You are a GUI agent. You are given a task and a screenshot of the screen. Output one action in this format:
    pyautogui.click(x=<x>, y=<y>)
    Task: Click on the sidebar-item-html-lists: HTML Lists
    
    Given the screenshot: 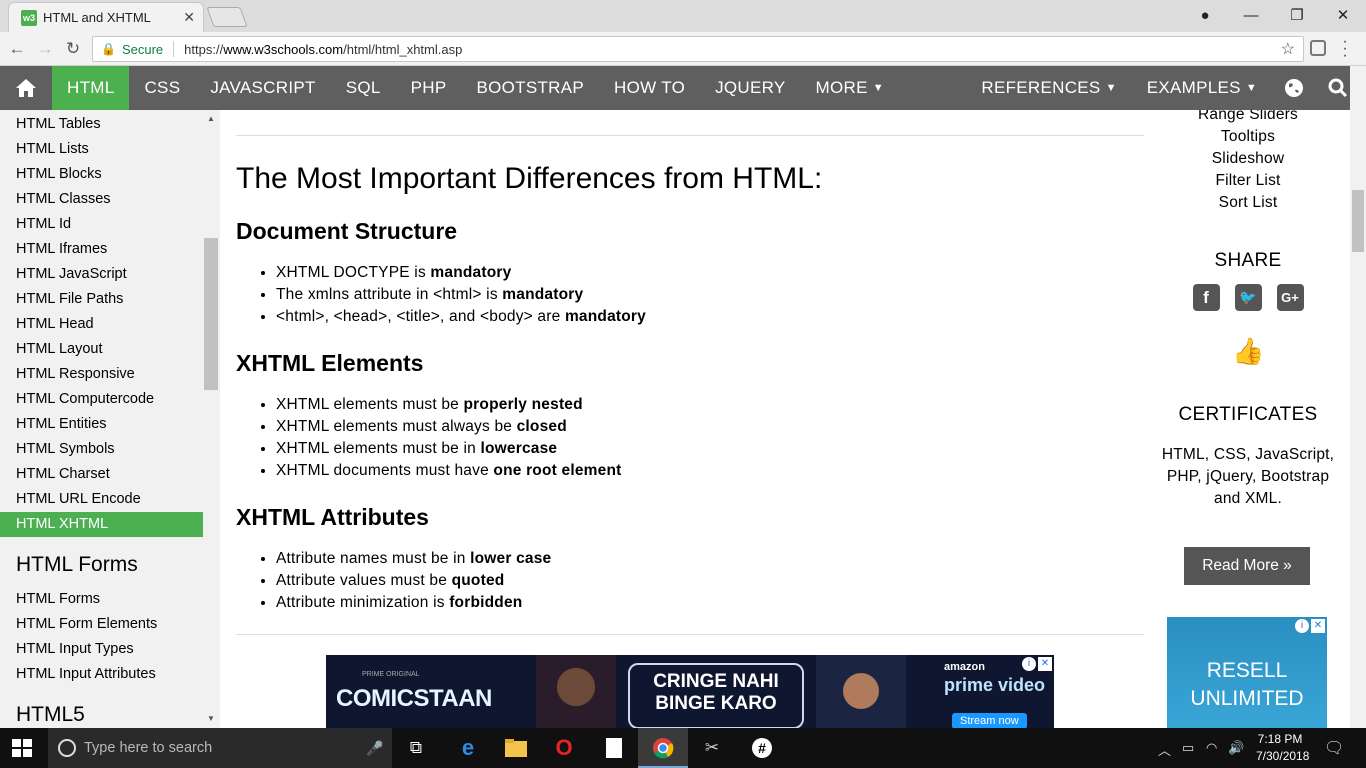 What is the action you would take?
    pyautogui.click(x=110, y=149)
    